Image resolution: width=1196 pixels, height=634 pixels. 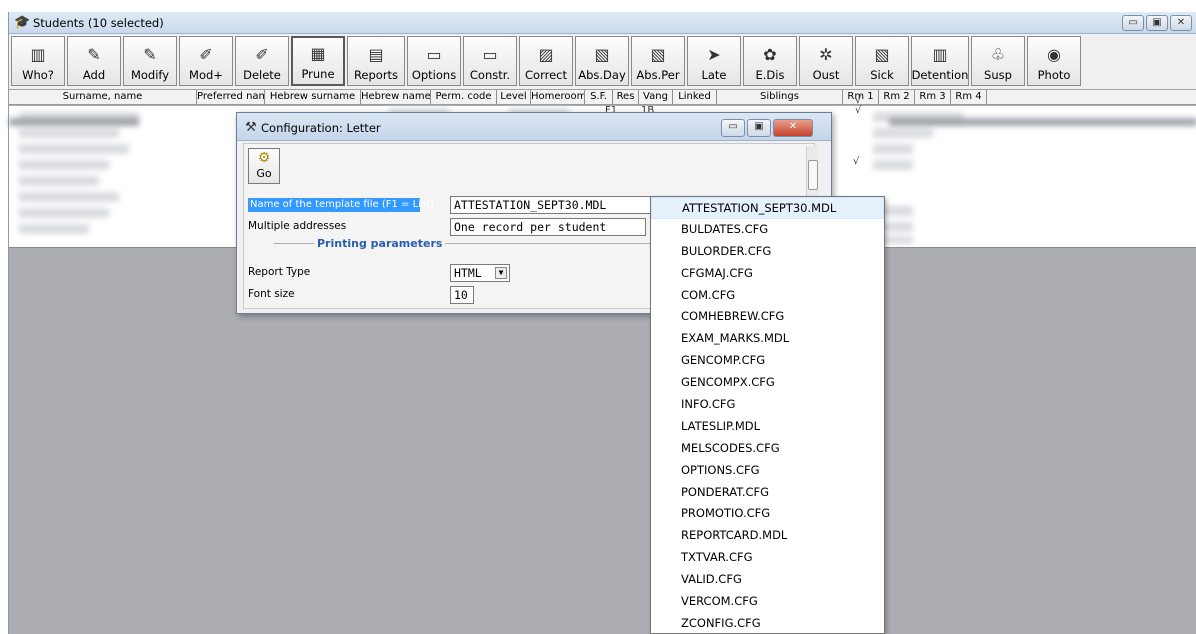 What do you see at coordinates (767, 471) in the screenshot?
I see `file-list-item: OPTIONS.CFG` at bounding box center [767, 471].